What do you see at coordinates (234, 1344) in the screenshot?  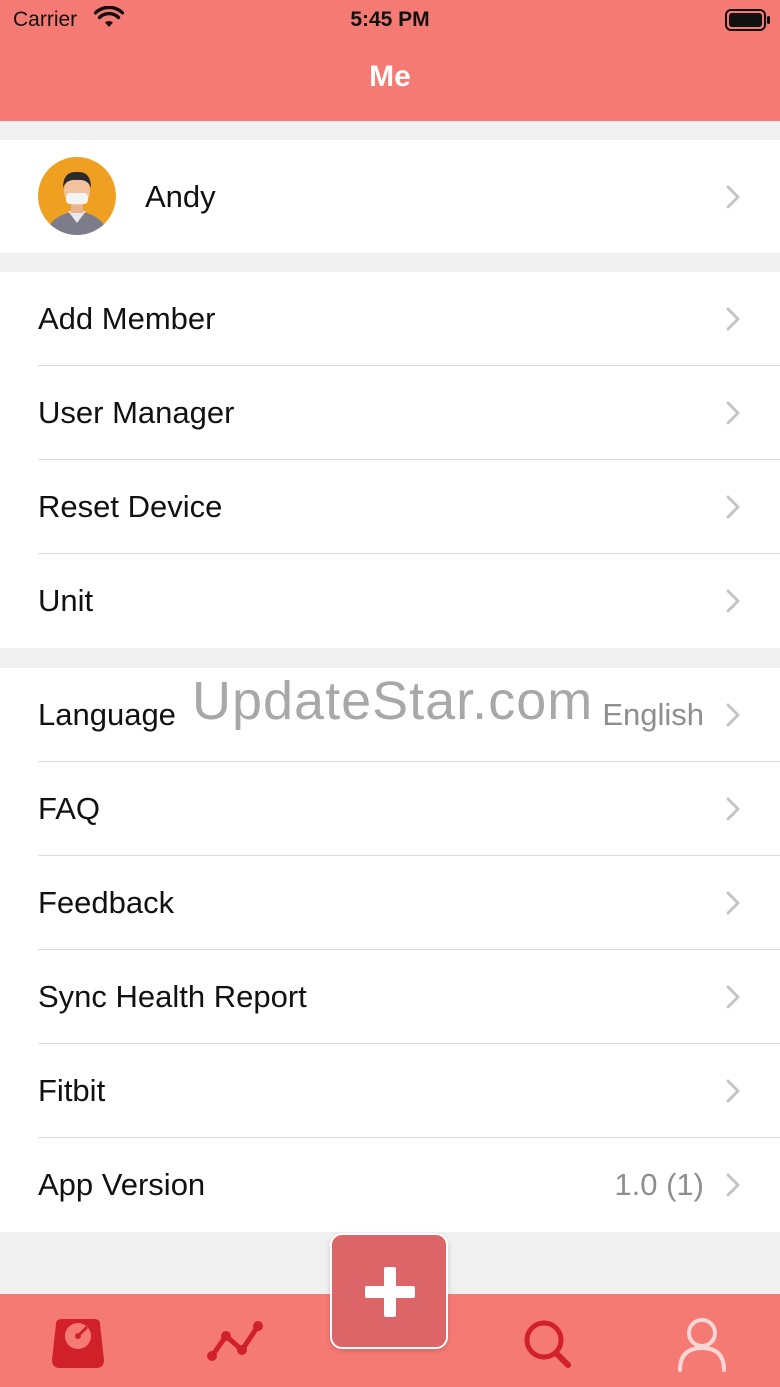 I see `trend-chart-icon` at bounding box center [234, 1344].